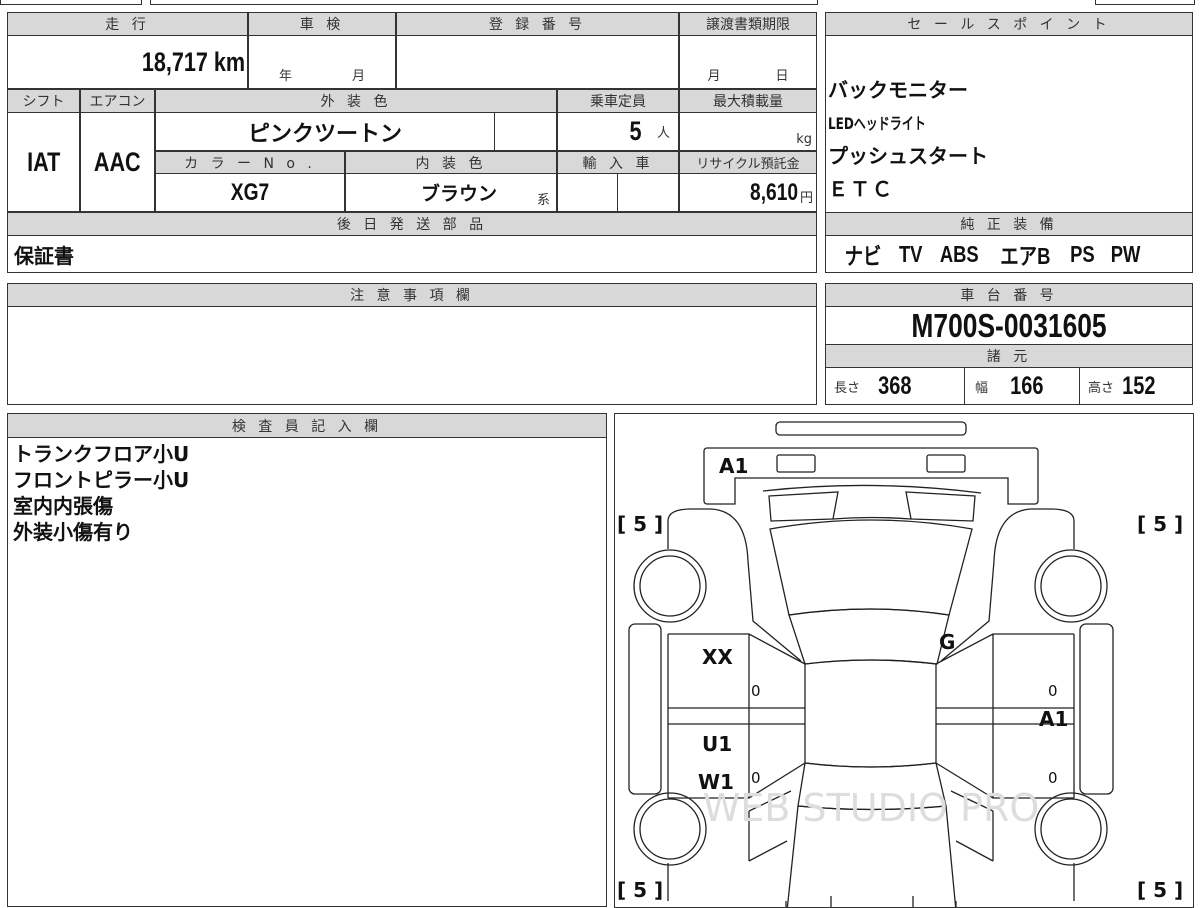  I want to click on exterior-color-value: ピンクツートン, so click(325, 131).